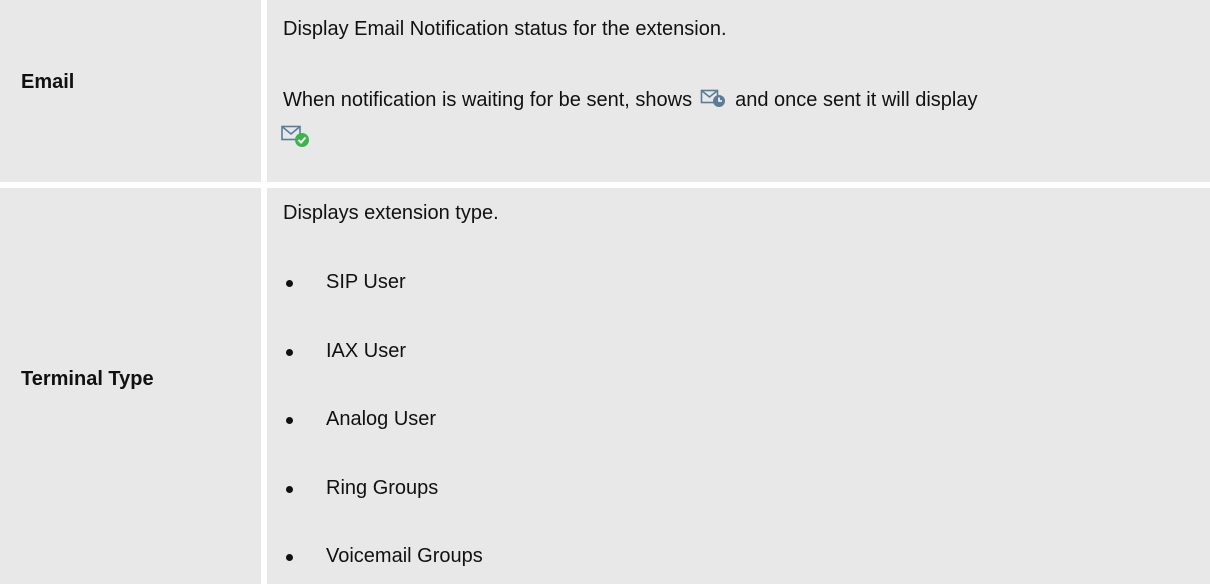 The image size is (1210, 584). Describe the element at coordinates (130, 91) in the screenshot. I see `label-cell: Email` at that location.